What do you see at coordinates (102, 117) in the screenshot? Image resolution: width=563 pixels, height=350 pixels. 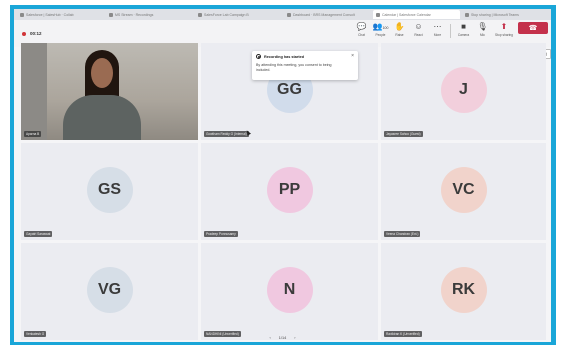 I see `participant-video-body` at bounding box center [102, 117].